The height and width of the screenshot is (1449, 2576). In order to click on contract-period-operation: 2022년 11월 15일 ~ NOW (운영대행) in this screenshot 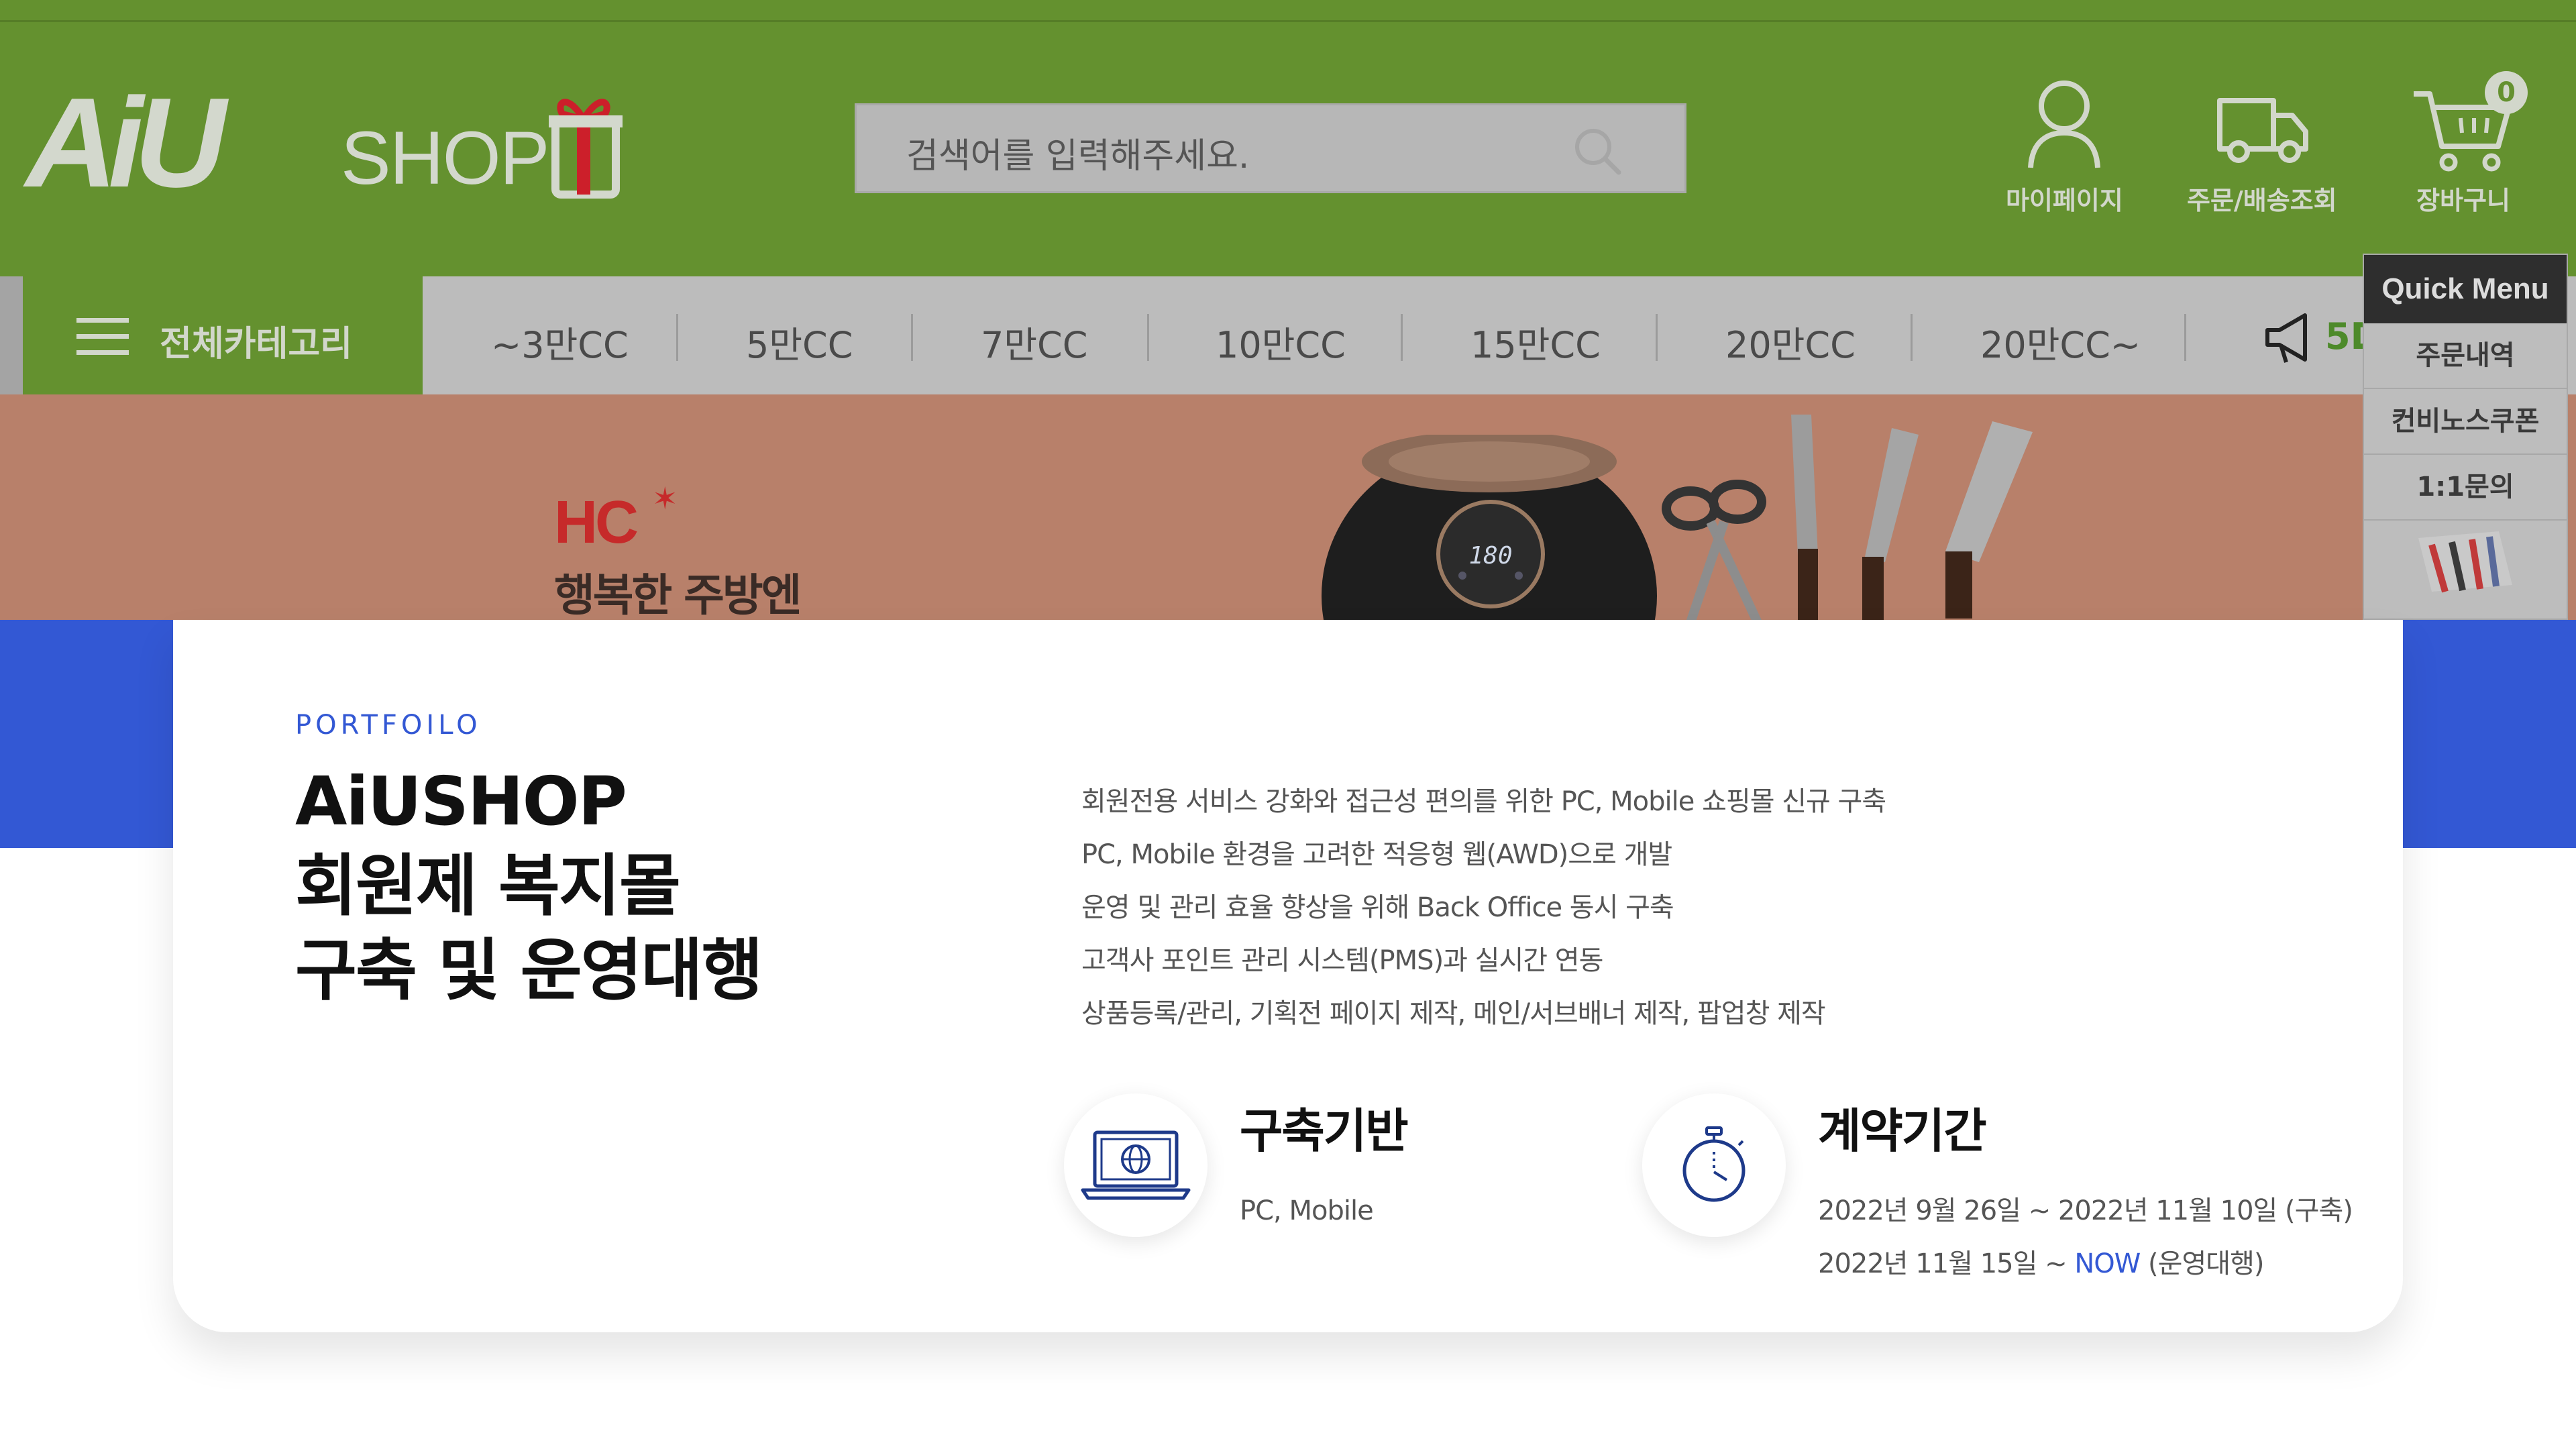, I will do `click(2041, 1264)`.